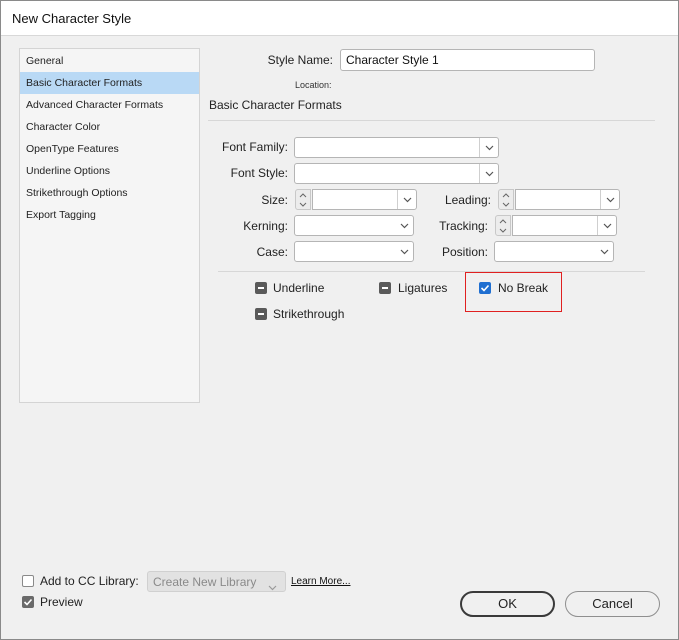  I want to click on case-combo, so click(354, 251).